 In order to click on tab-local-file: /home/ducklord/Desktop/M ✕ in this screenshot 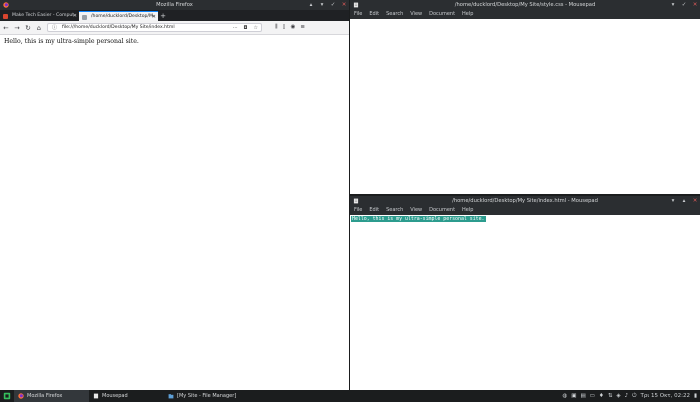, I will do `click(118, 16)`.